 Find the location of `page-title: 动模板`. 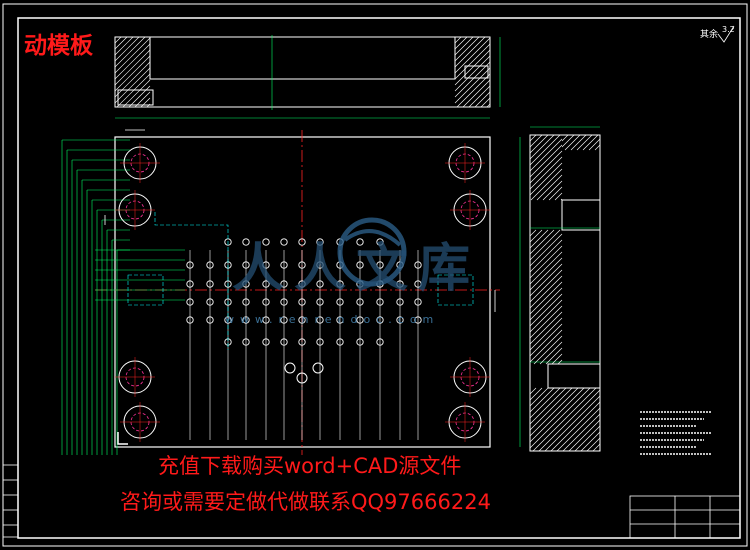

page-title: 动模板 is located at coordinates (58, 46).